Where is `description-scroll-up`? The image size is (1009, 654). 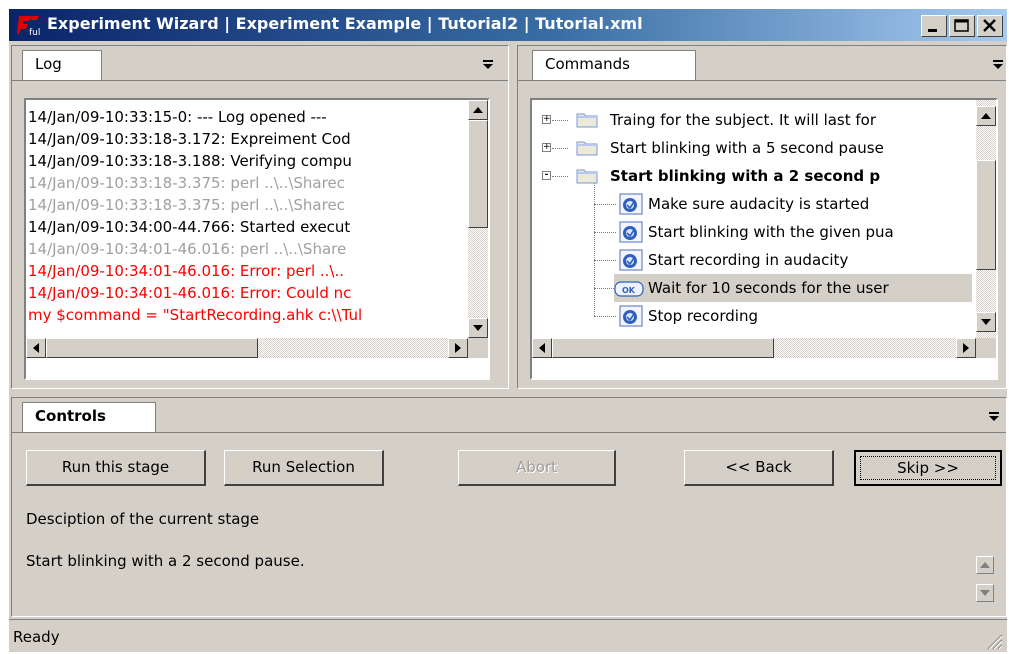 description-scroll-up is located at coordinates (985, 565).